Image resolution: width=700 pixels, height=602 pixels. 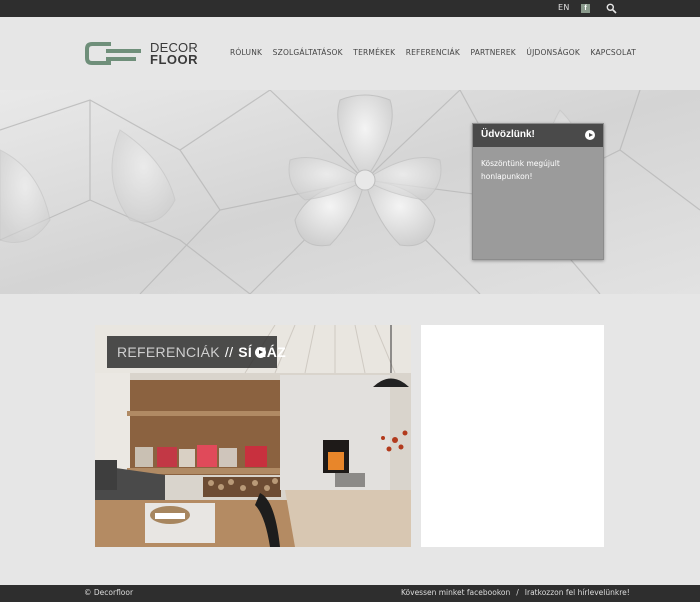 What do you see at coordinates (308, 52) in the screenshot?
I see `nav-item-szolgaltatasok: SZOLGÁLTATÁSOK` at bounding box center [308, 52].